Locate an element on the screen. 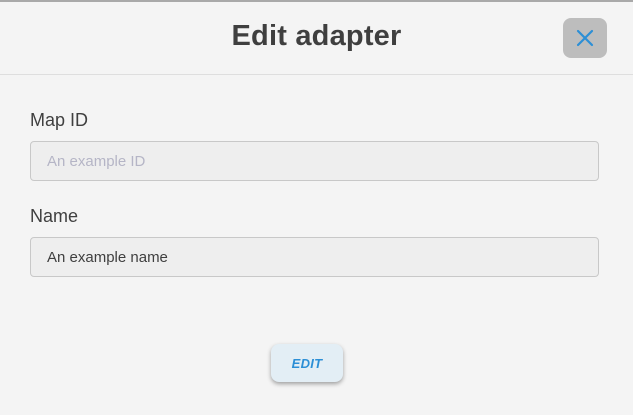  close-button is located at coordinates (585, 38).